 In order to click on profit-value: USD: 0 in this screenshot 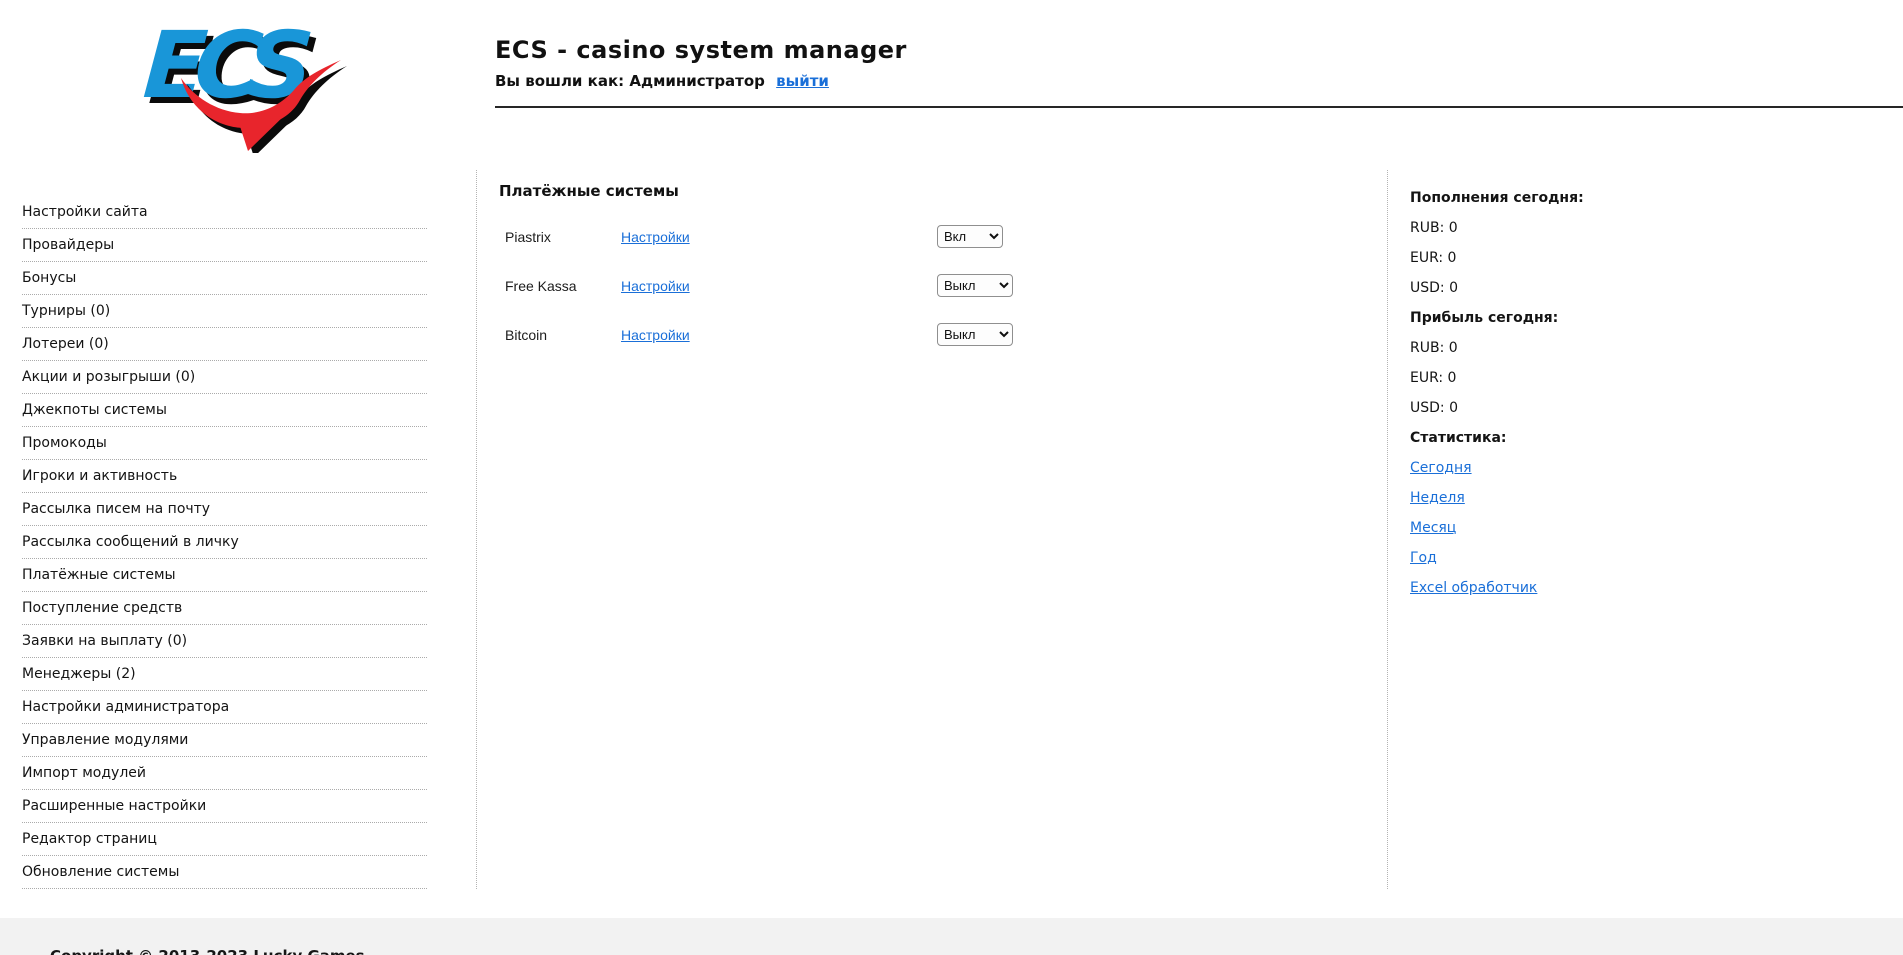, I will do `click(1434, 408)`.